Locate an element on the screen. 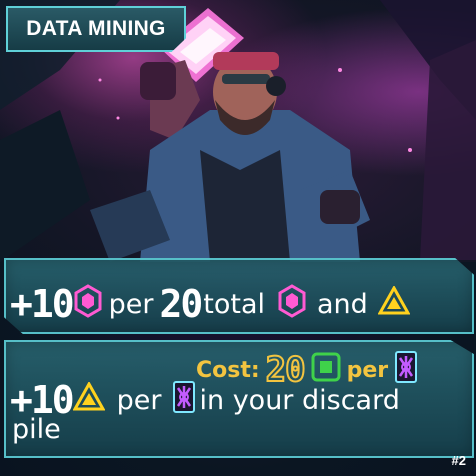  effect-1-total: total is located at coordinates (234, 304).